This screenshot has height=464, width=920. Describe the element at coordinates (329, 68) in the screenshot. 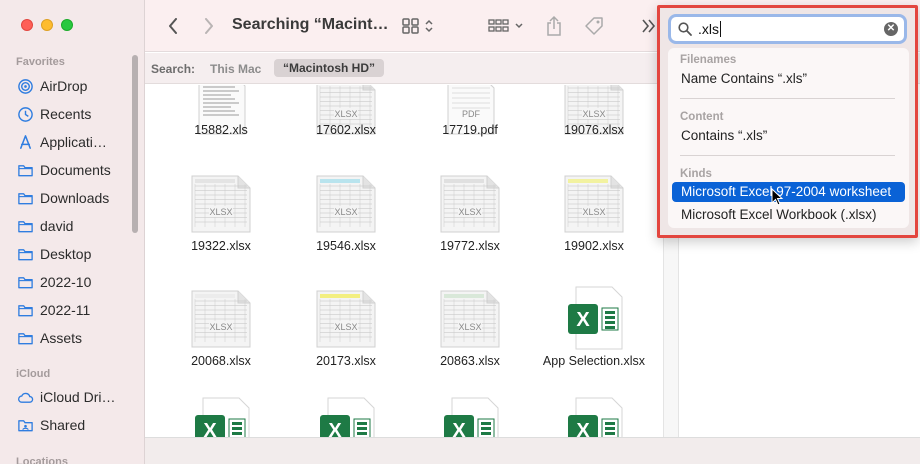

I see `scope-macintosh-hd: “Macintosh HD”` at that location.